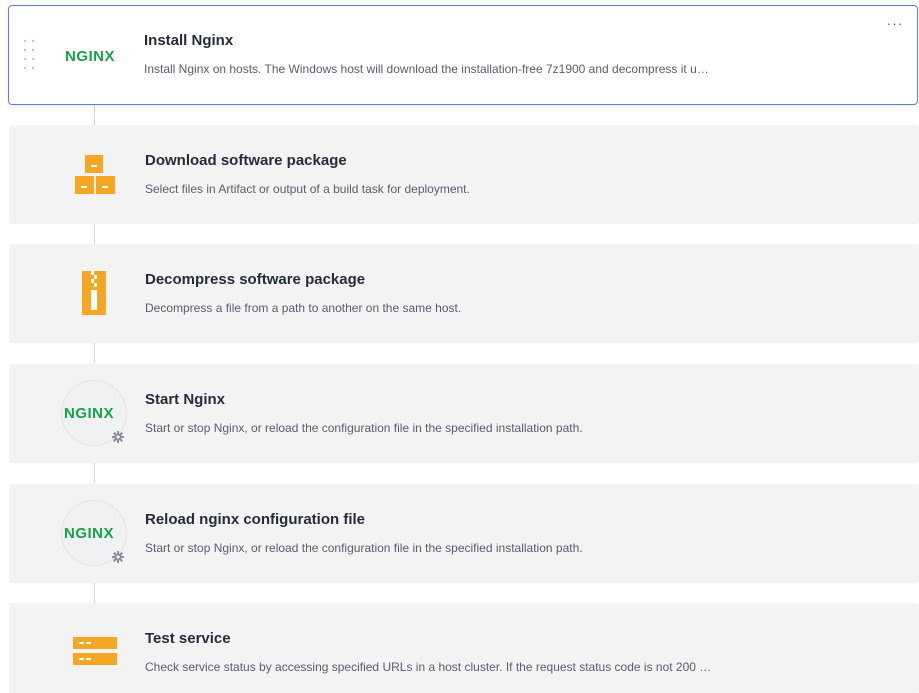  Describe the element at coordinates (95, 173) in the screenshot. I see `package-boxes-icon` at that location.